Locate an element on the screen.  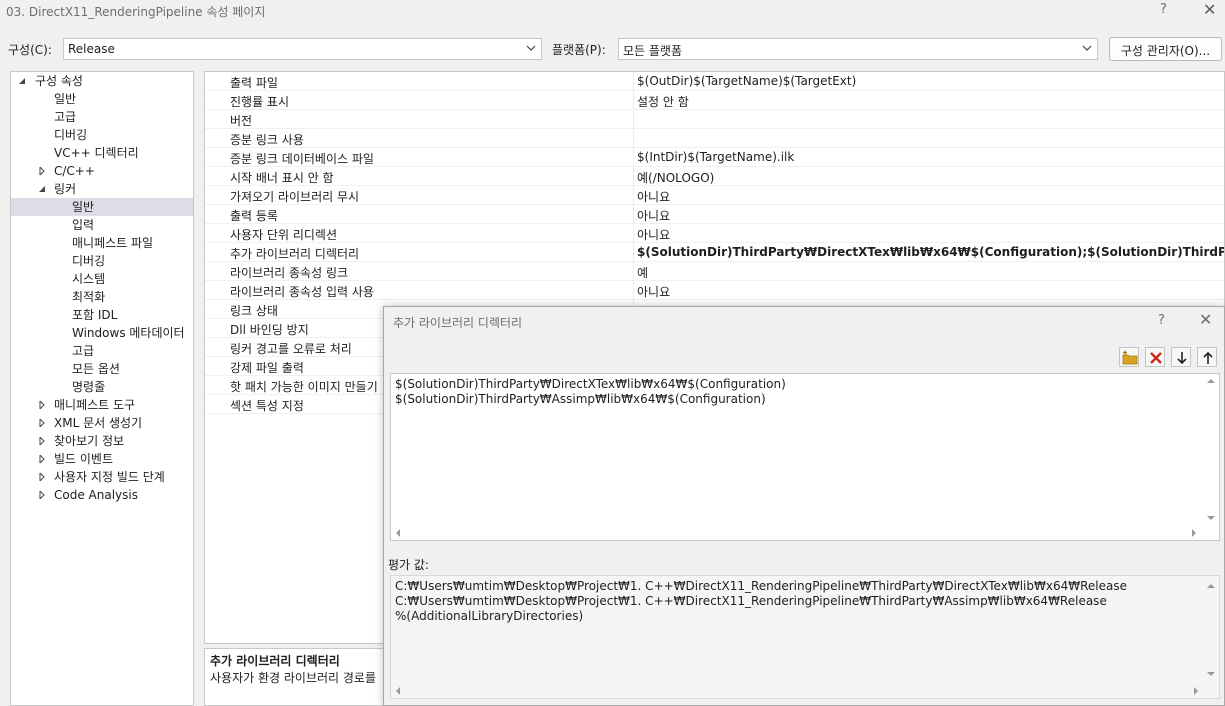
evaluated-entry: %(AdditionalLibraryDirectories) is located at coordinates (489, 616).